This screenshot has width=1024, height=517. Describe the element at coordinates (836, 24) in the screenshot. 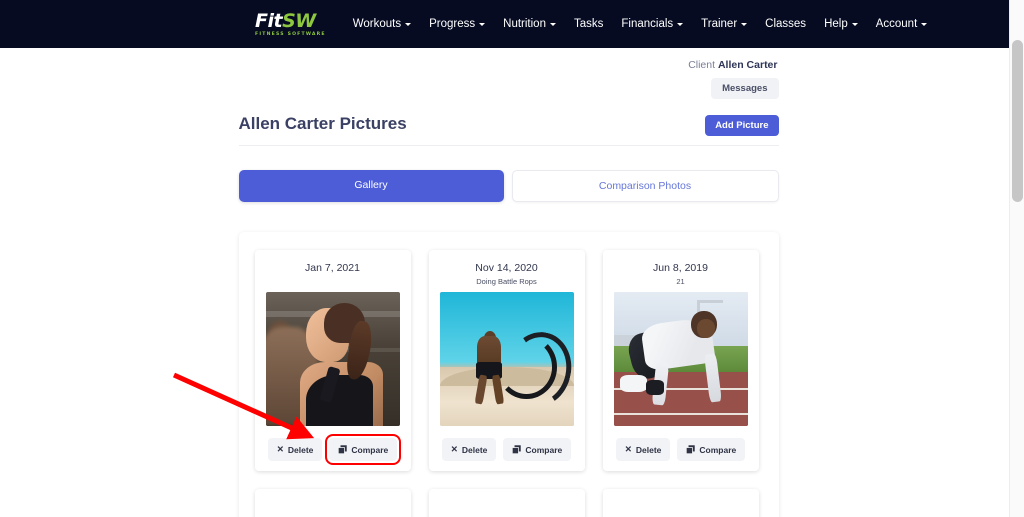

I see `nav-label: Help` at that location.